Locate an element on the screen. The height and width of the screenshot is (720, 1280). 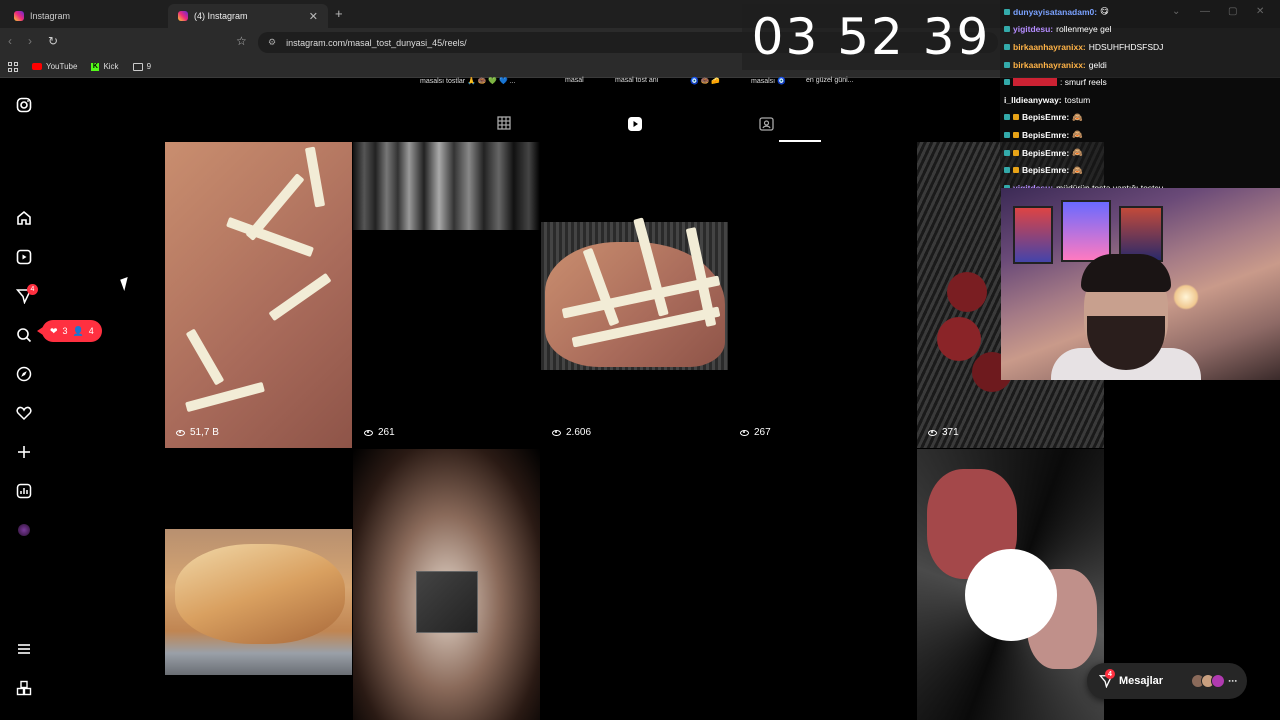
stream-timer: 03 52 39 is located at coordinates (871, 37).